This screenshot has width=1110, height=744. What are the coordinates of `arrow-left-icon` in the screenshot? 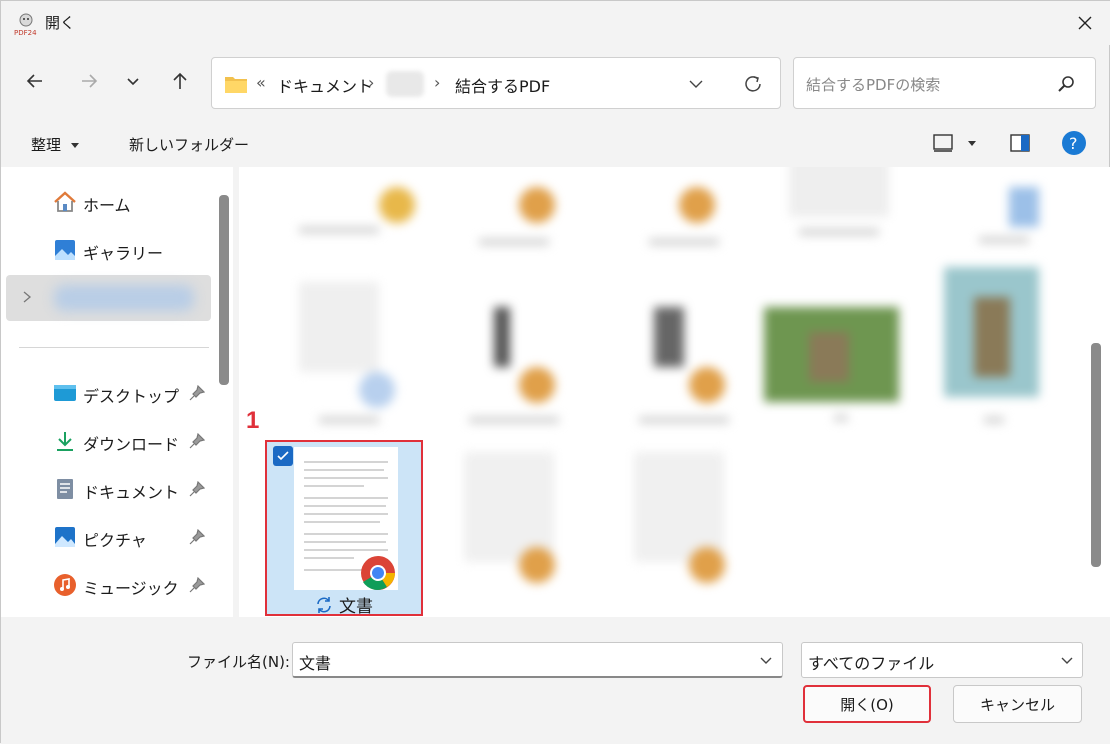 It's located at (34, 81).